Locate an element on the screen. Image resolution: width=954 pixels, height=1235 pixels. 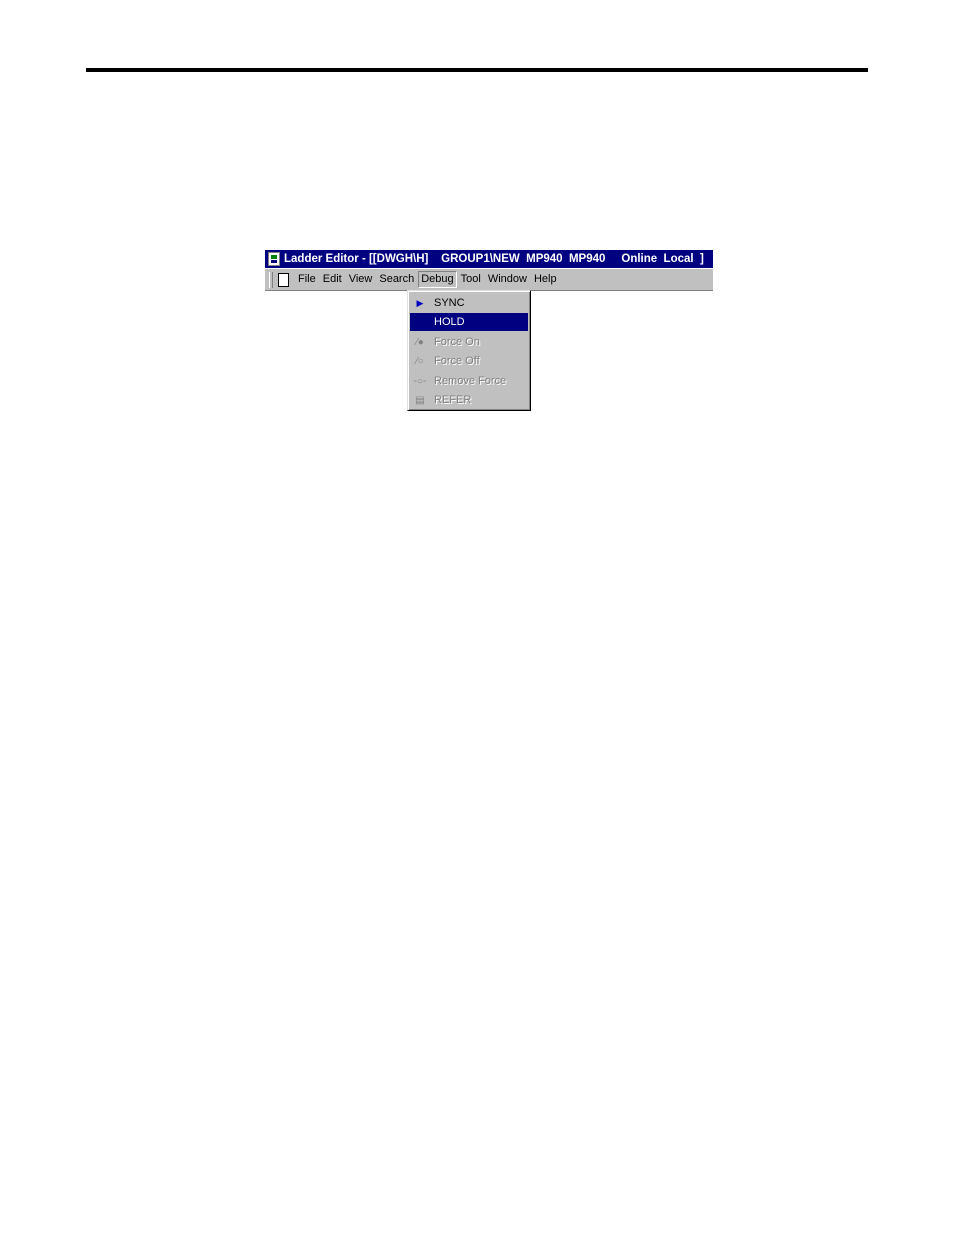
debug-item-label: Force On is located at coordinates (457, 342).